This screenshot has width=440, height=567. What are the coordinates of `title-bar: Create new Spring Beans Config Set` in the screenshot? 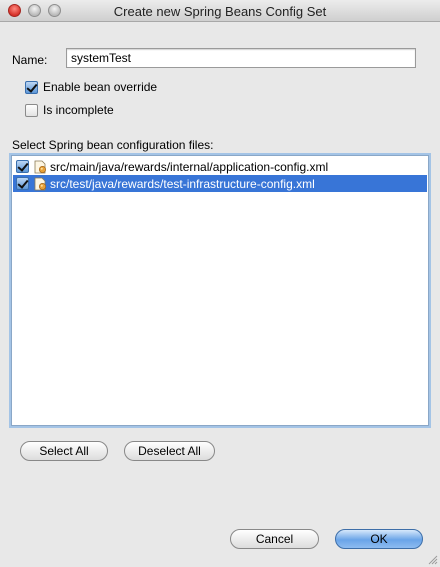 It's located at (220, 11).